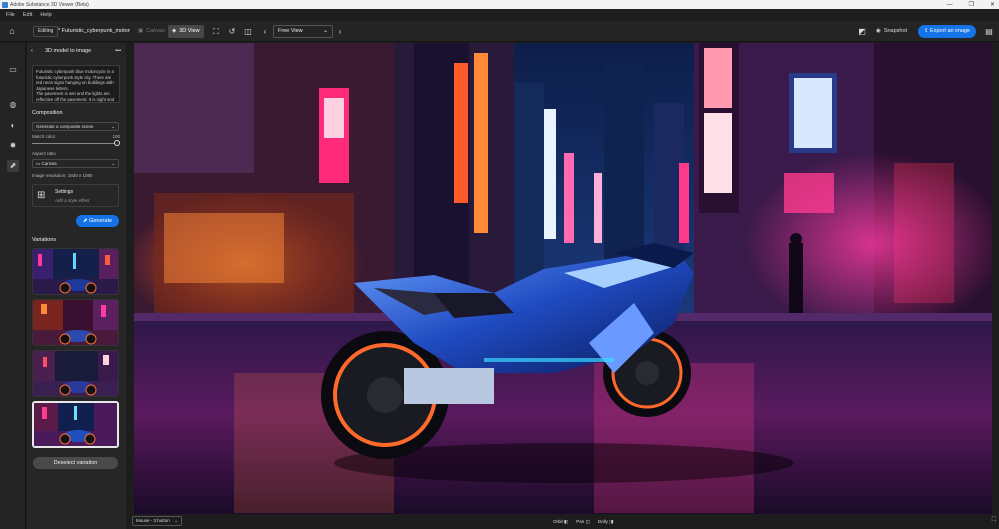 This screenshot has height=529, width=999. I want to click on back-icon: ‹, so click(32, 51).